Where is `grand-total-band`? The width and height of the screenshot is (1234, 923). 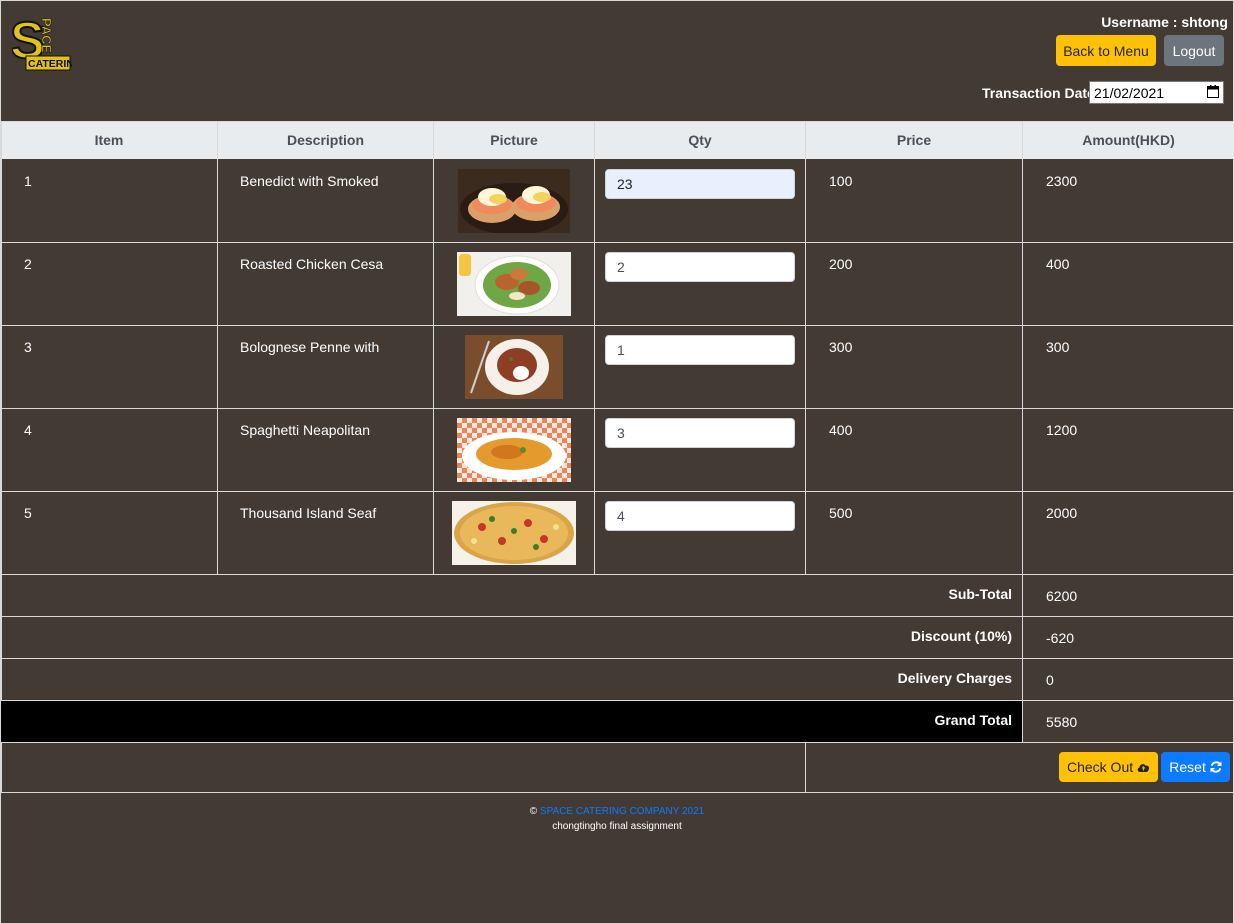
grand-total-band is located at coordinates (511, 721).